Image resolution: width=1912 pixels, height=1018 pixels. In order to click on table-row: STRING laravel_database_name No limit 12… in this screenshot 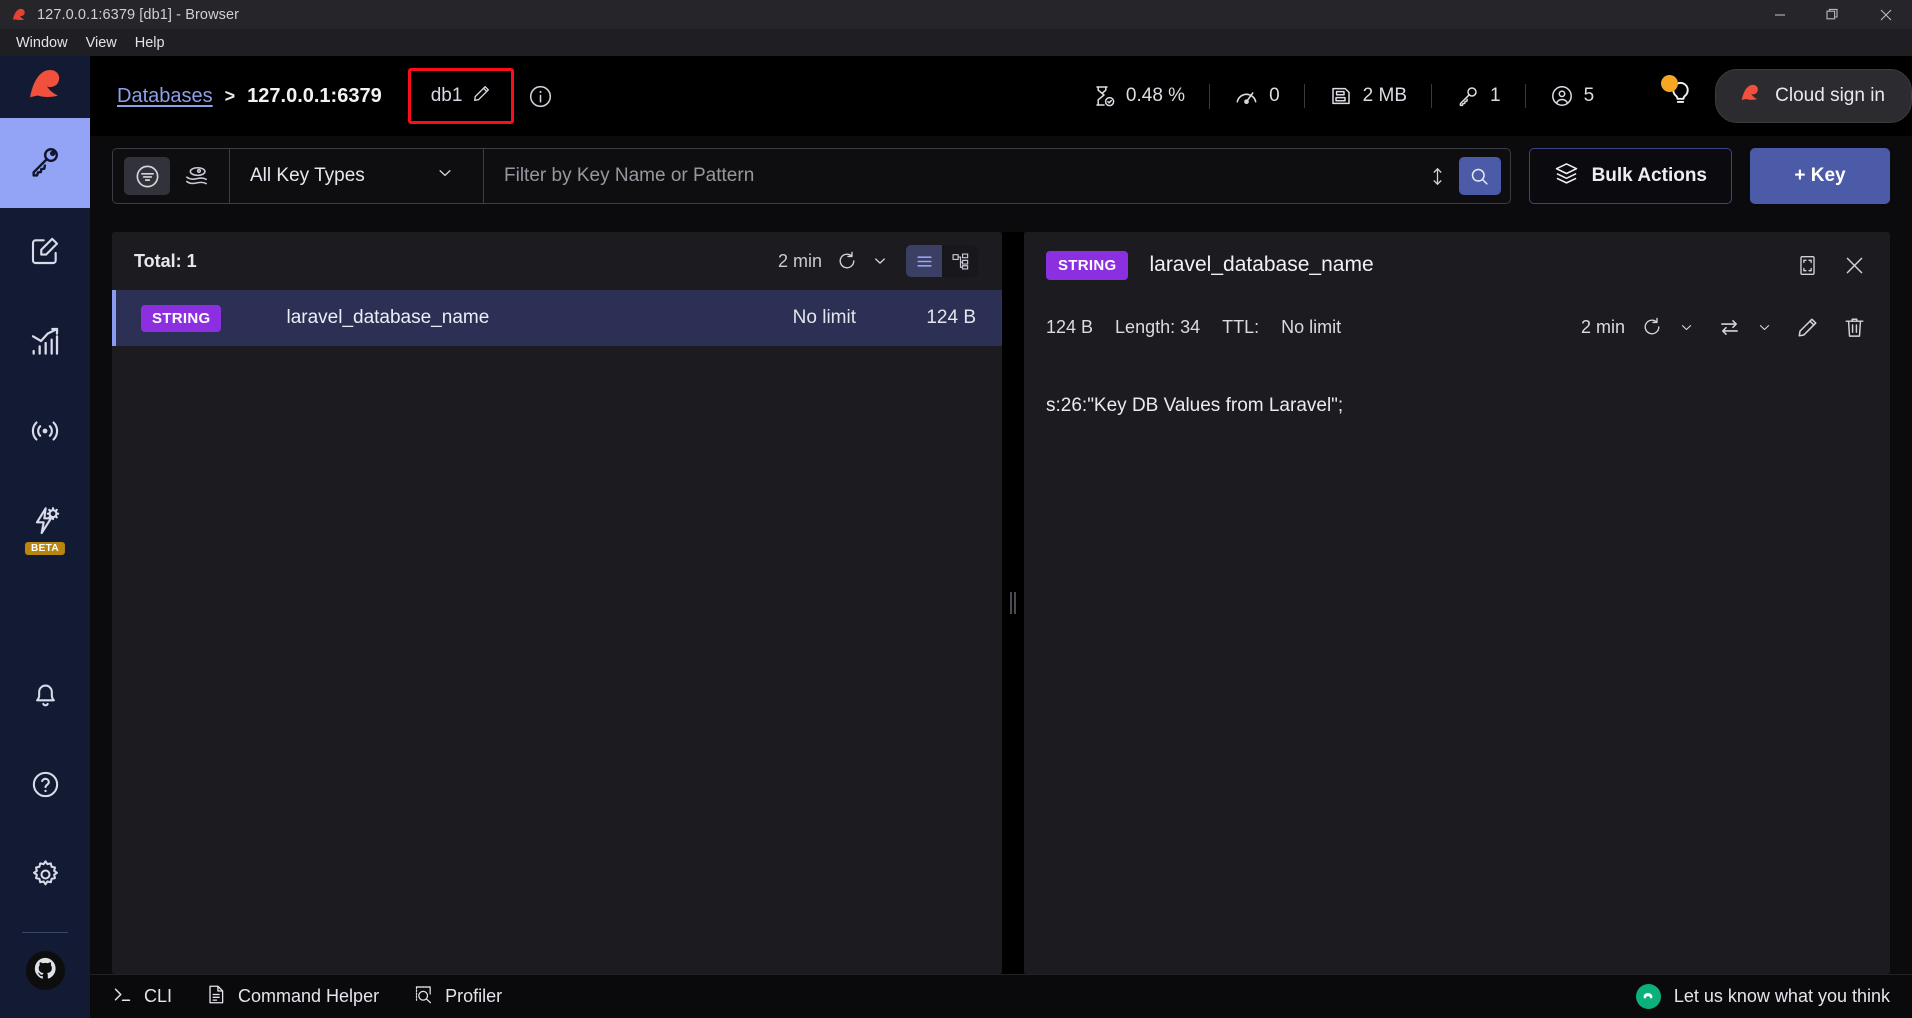, I will do `click(557, 318)`.